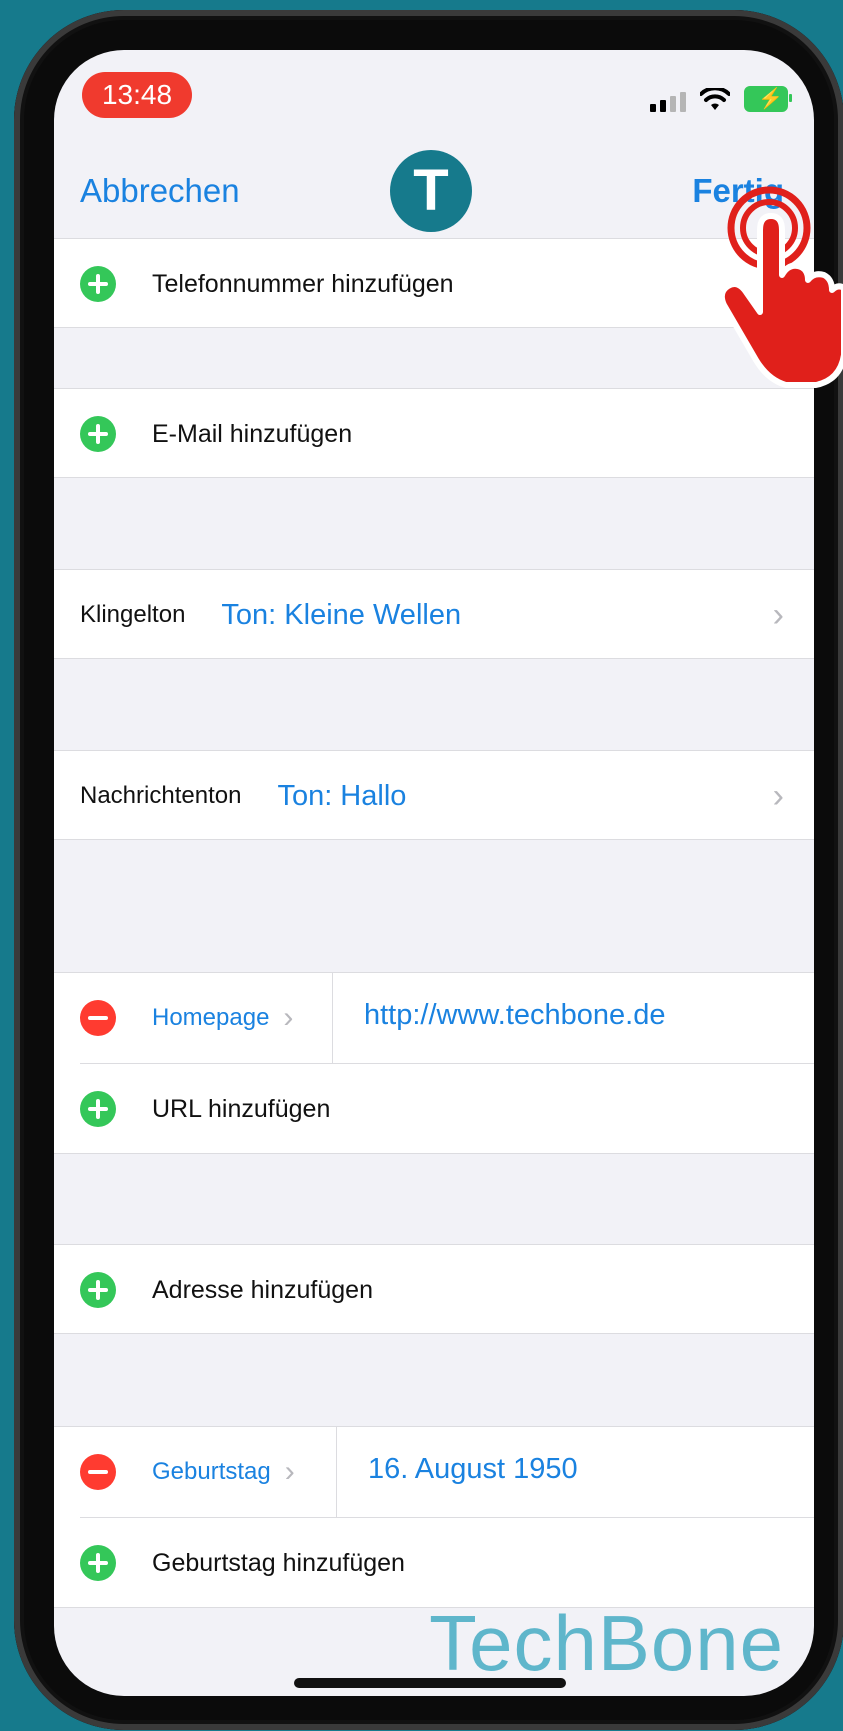  What do you see at coordinates (434, 433) in the screenshot?
I see `add-email-row: E-Mail hinzufügen` at bounding box center [434, 433].